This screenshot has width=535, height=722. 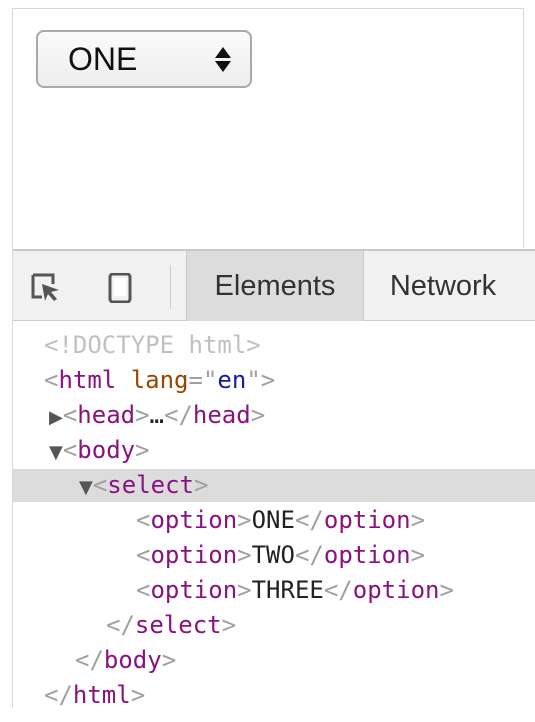 What do you see at coordinates (223, 59) in the screenshot?
I see `updown-arrows-icon` at bounding box center [223, 59].